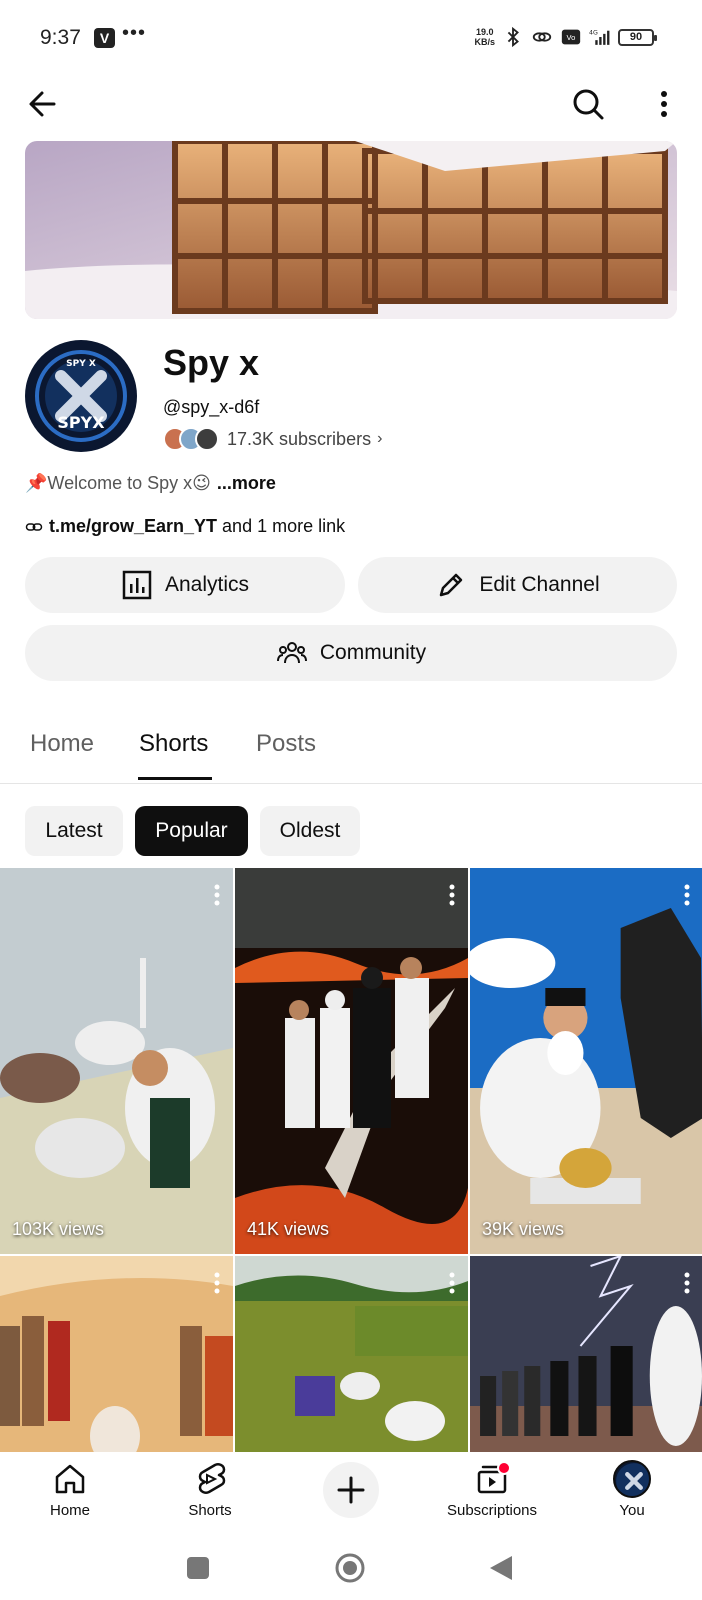  Describe the element at coordinates (246, 483) in the screenshot. I see `more-link: ...more` at that location.